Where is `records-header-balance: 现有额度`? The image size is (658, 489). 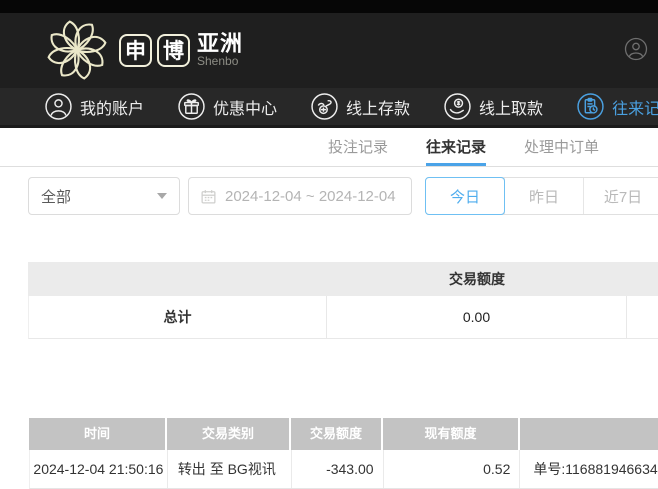
records-header-balance: 现有额度 is located at coordinates (451, 434).